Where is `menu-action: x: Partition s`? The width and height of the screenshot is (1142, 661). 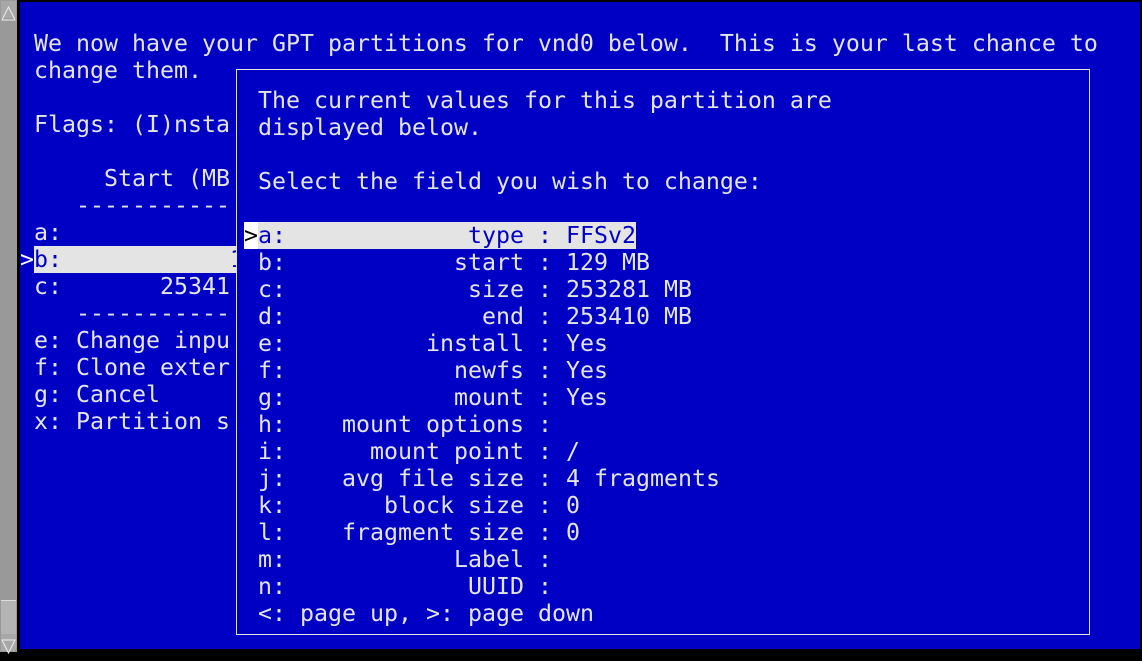 menu-action: x: Partition s is located at coordinates (132, 421).